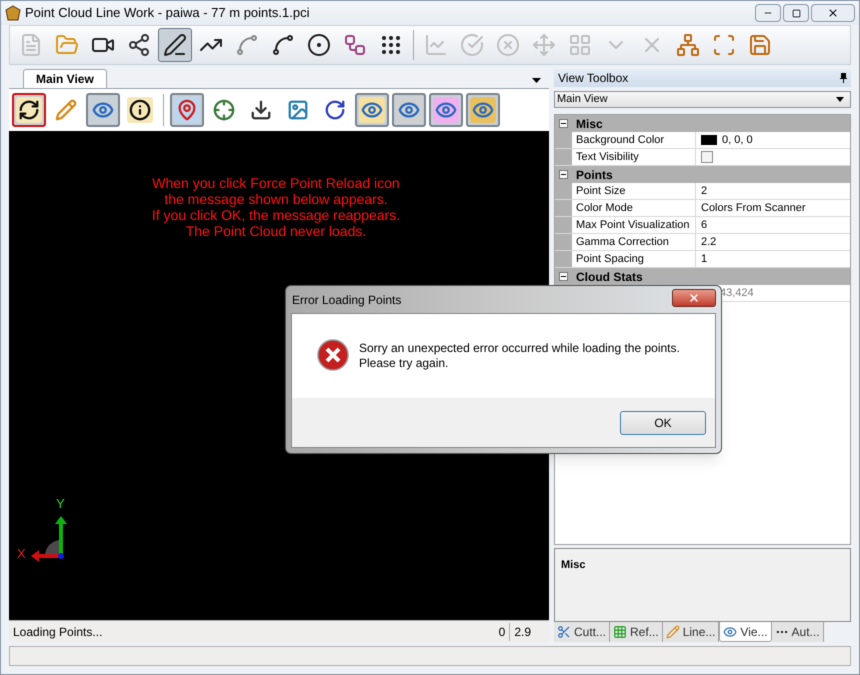  Describe the element at coordinates (276, 231) in the screenshot. I see `annotation-text: The Point Cloud never loads.` at that location.